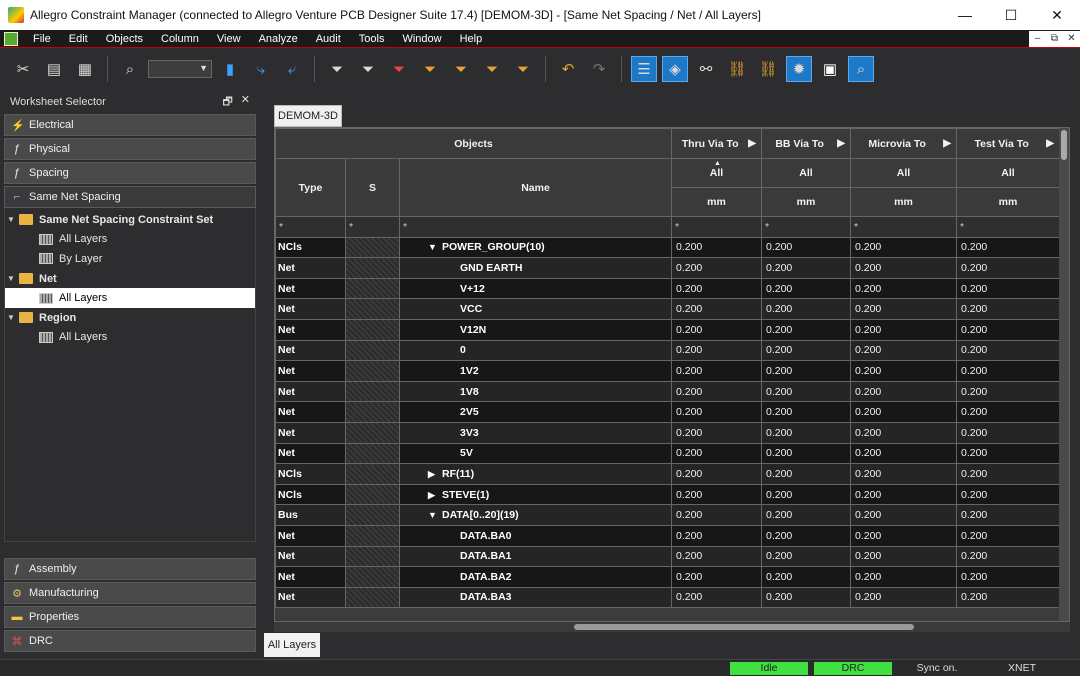 This screenshot has height=676, width=1080. What do you see at coordinates (535, 268) in the screenshot?
I see `cell-name: GND EARTH` at bounding box center [535, 268].